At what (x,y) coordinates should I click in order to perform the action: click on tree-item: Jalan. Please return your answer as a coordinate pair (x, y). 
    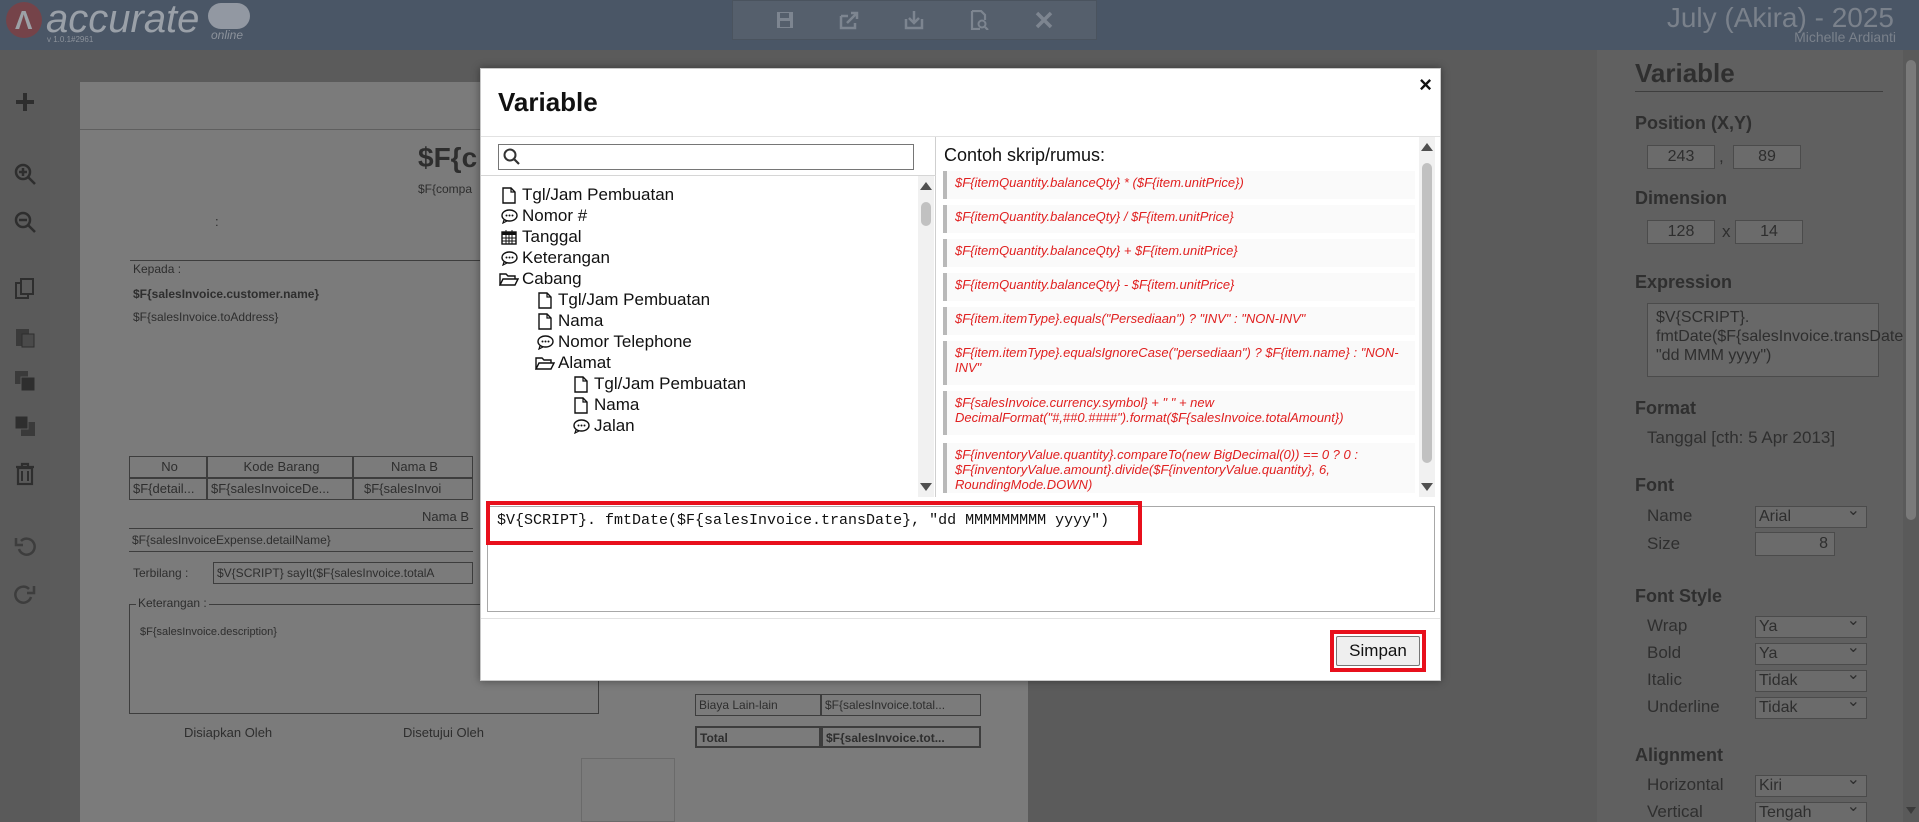
    Looking at the image, I should click on (603, 426).